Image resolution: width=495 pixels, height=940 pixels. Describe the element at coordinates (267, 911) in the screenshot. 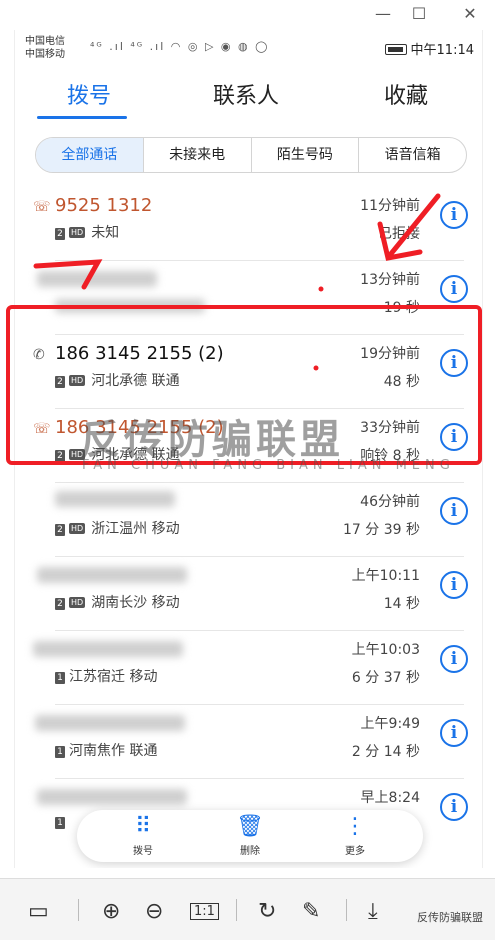

I see `rotate-icon: ↻` at that location.